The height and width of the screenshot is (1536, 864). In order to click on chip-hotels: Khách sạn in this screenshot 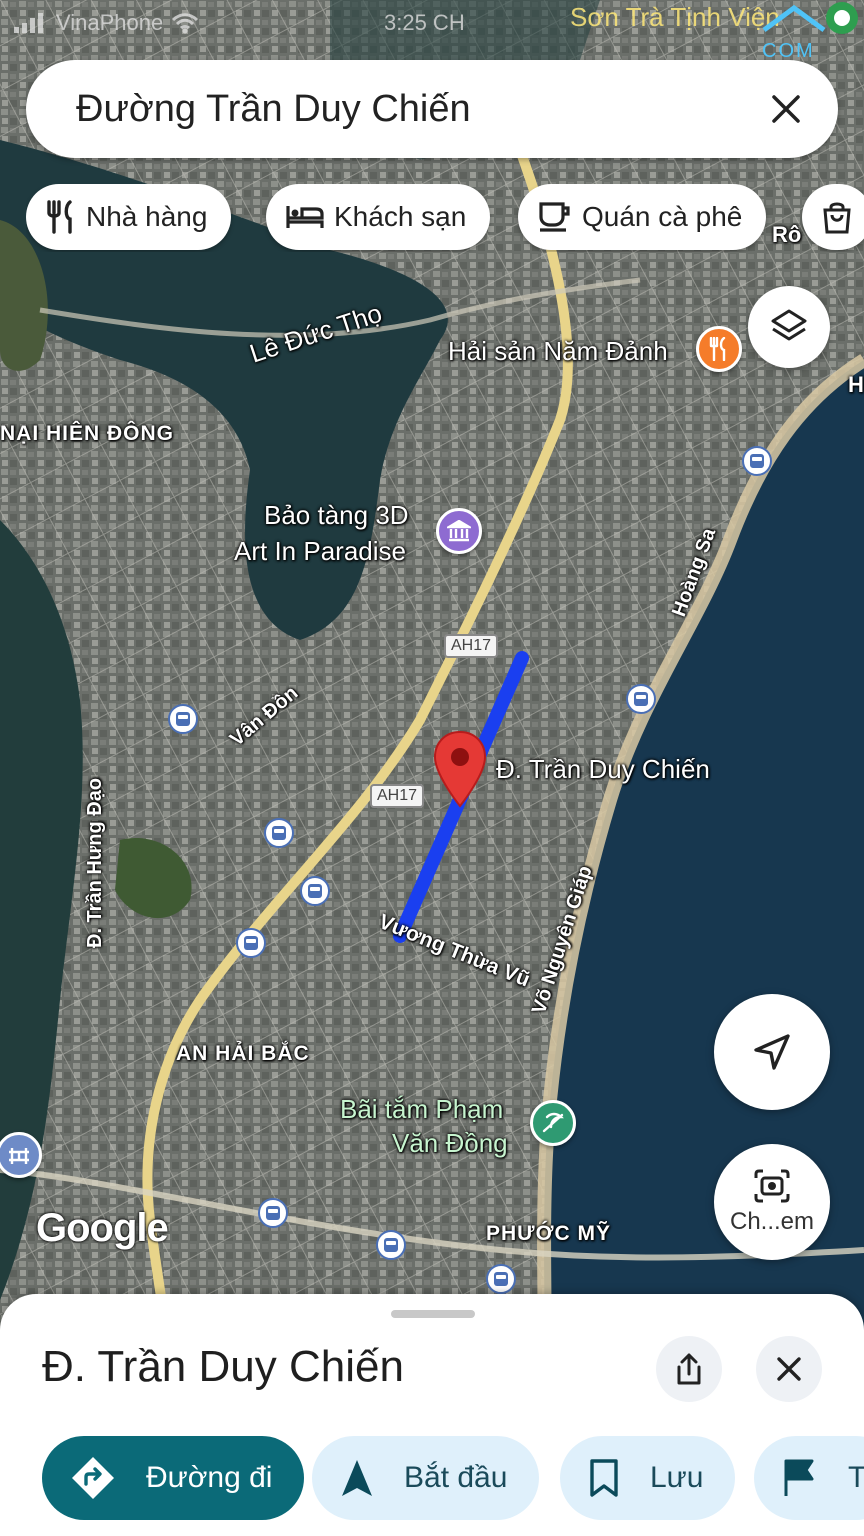, I will do `click(378, 217)`.